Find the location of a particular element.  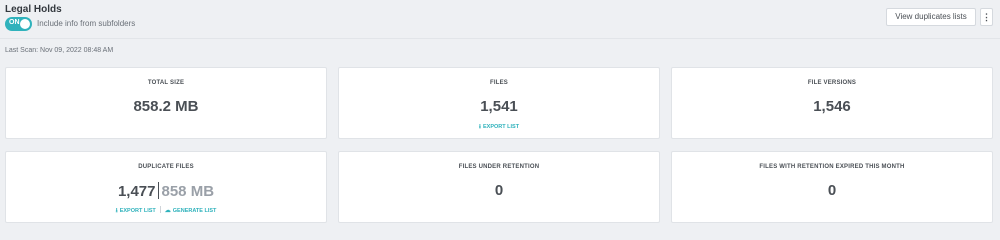

include-subfolders-toggle: ON is located at coordinates (18, 24).